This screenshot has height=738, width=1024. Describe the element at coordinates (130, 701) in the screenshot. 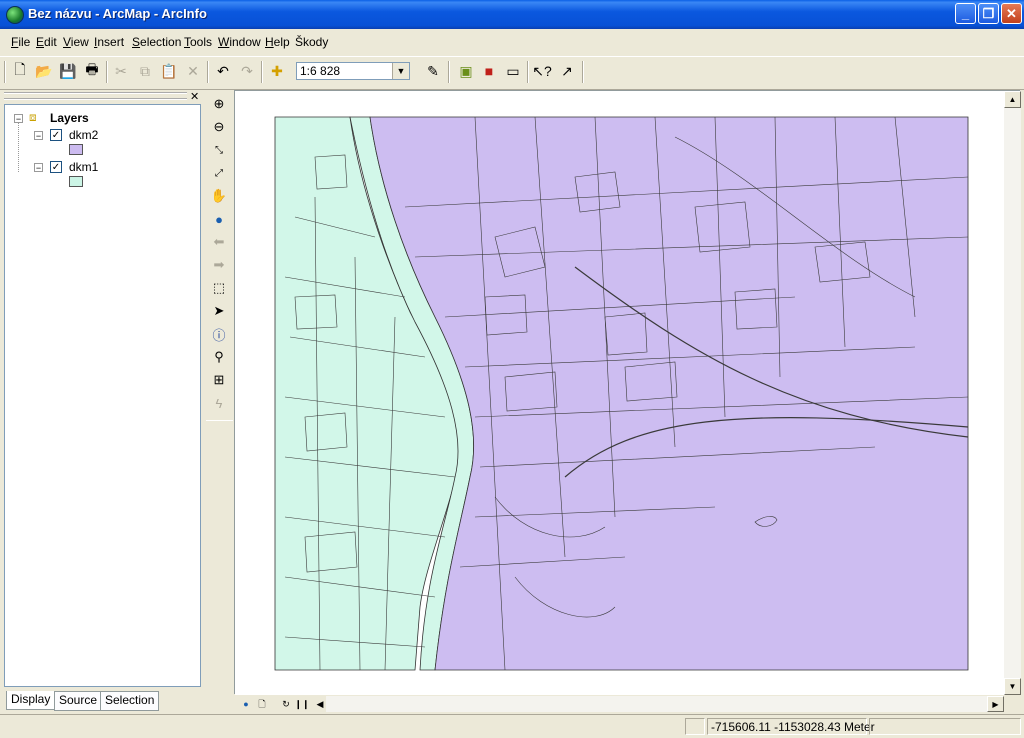

I see `tab-selection: Selection` at that location.